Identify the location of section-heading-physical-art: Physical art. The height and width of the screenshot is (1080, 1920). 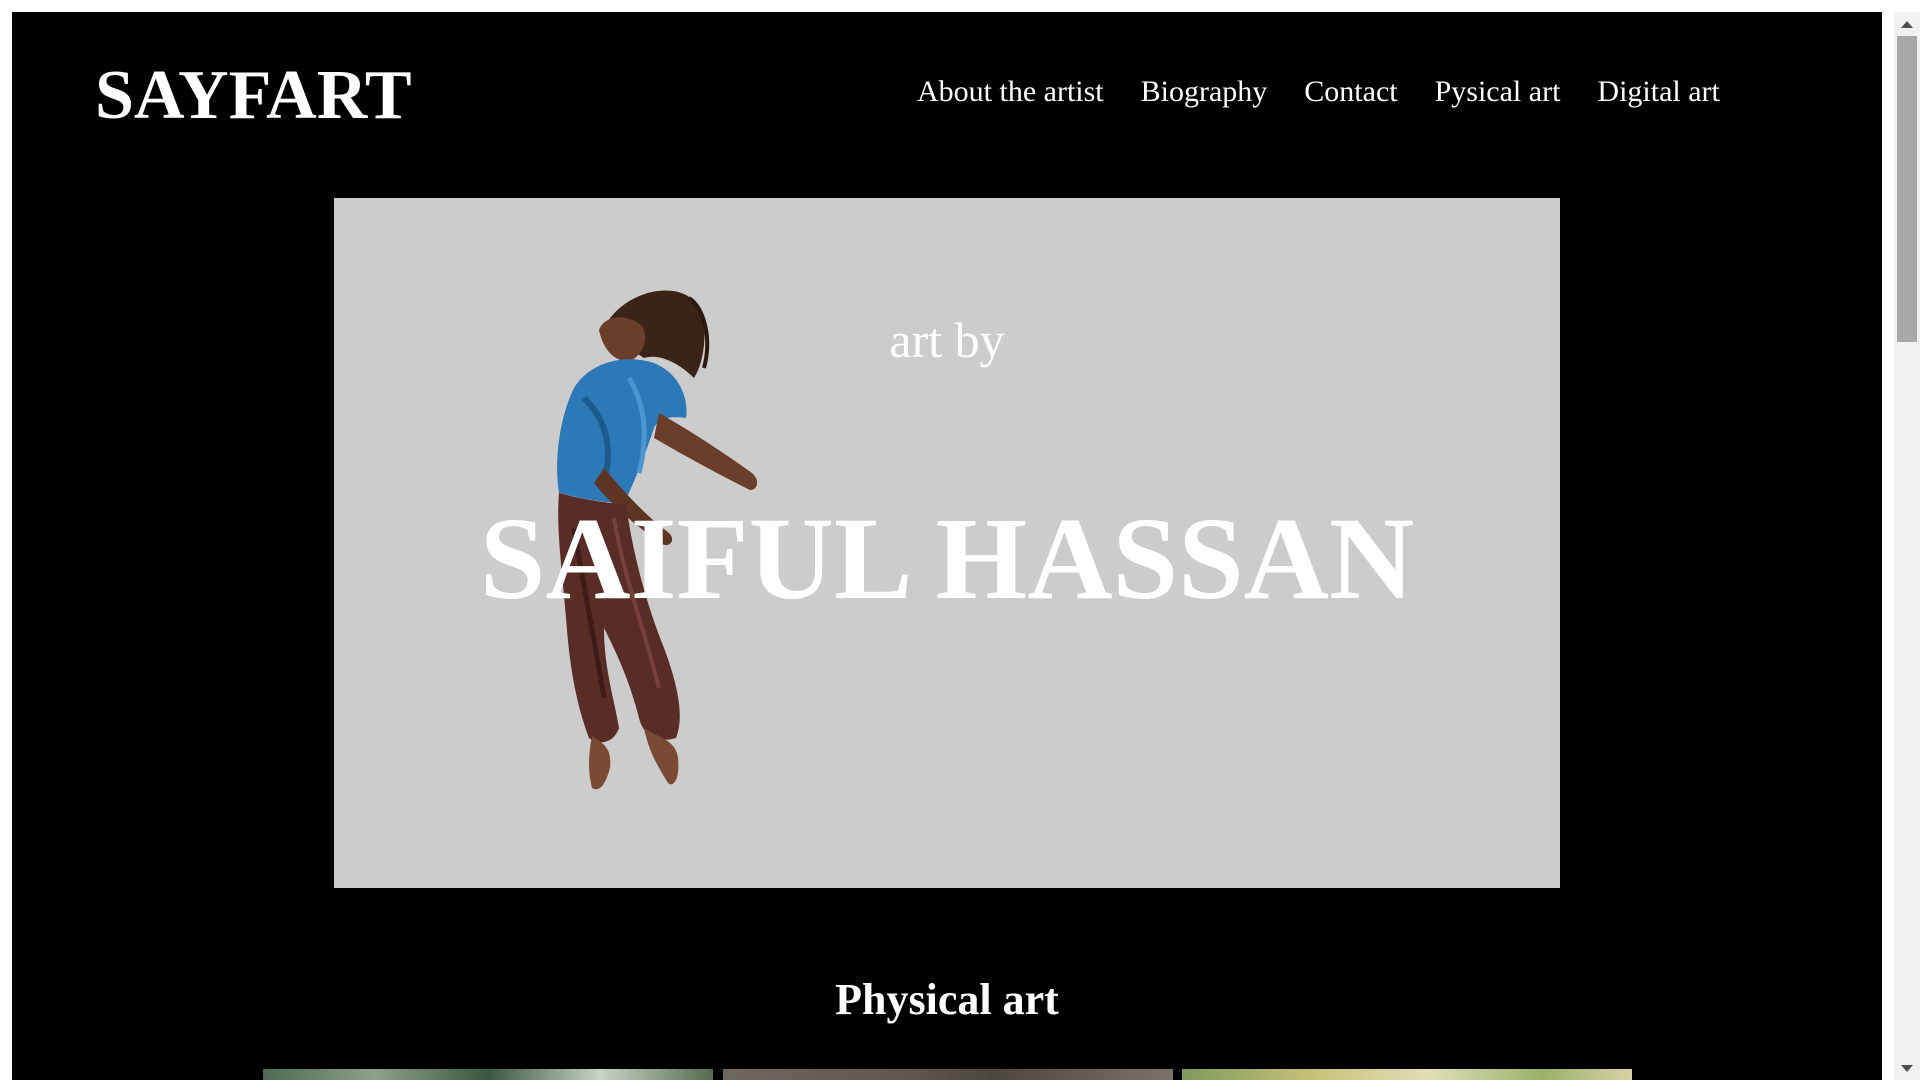
(947, 999).